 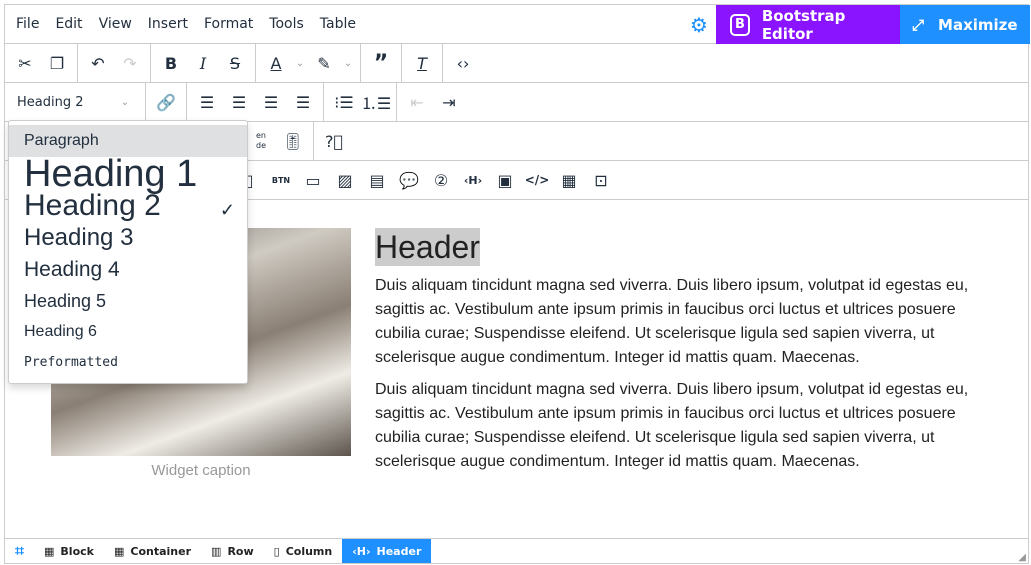 I want to click on align-right-icon: ☰, so click(x=271, y=102).